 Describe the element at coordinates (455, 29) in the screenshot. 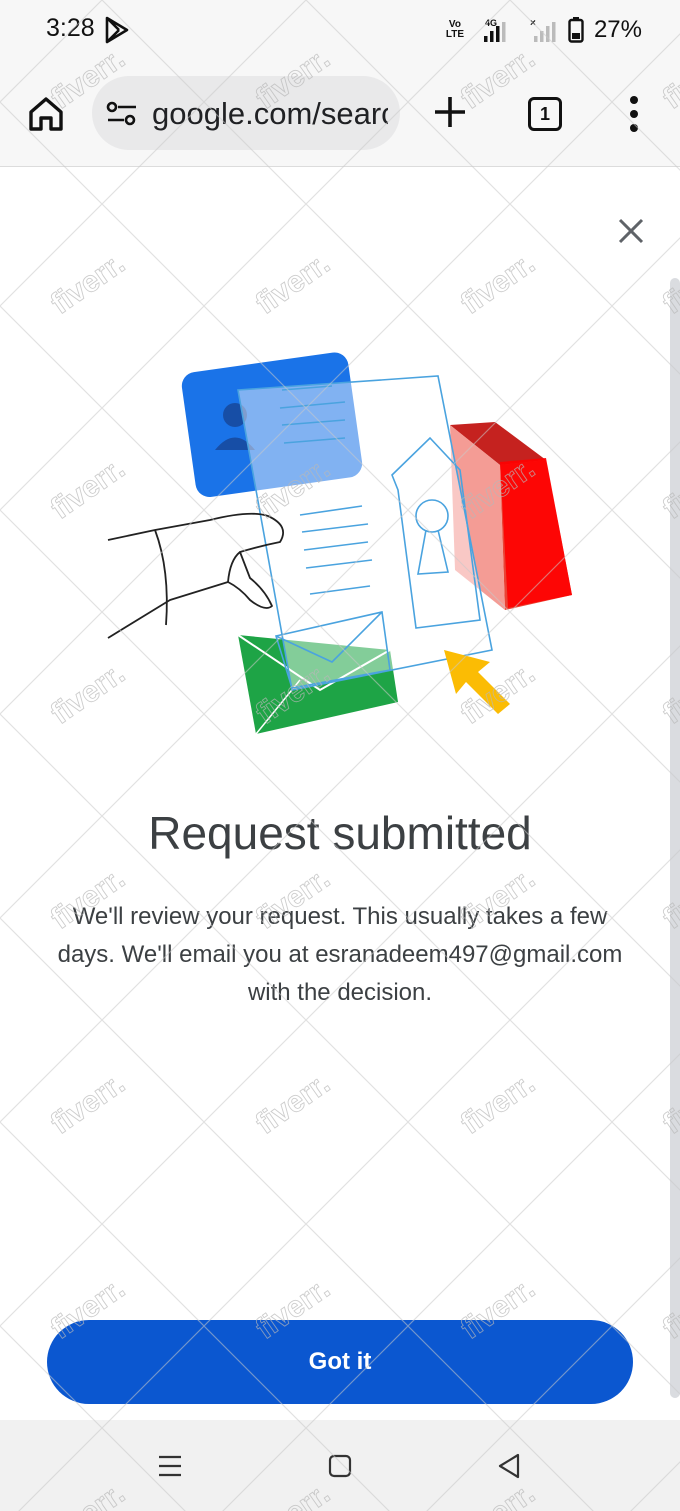

I see `volte-icon: Vo LTE` at that location.